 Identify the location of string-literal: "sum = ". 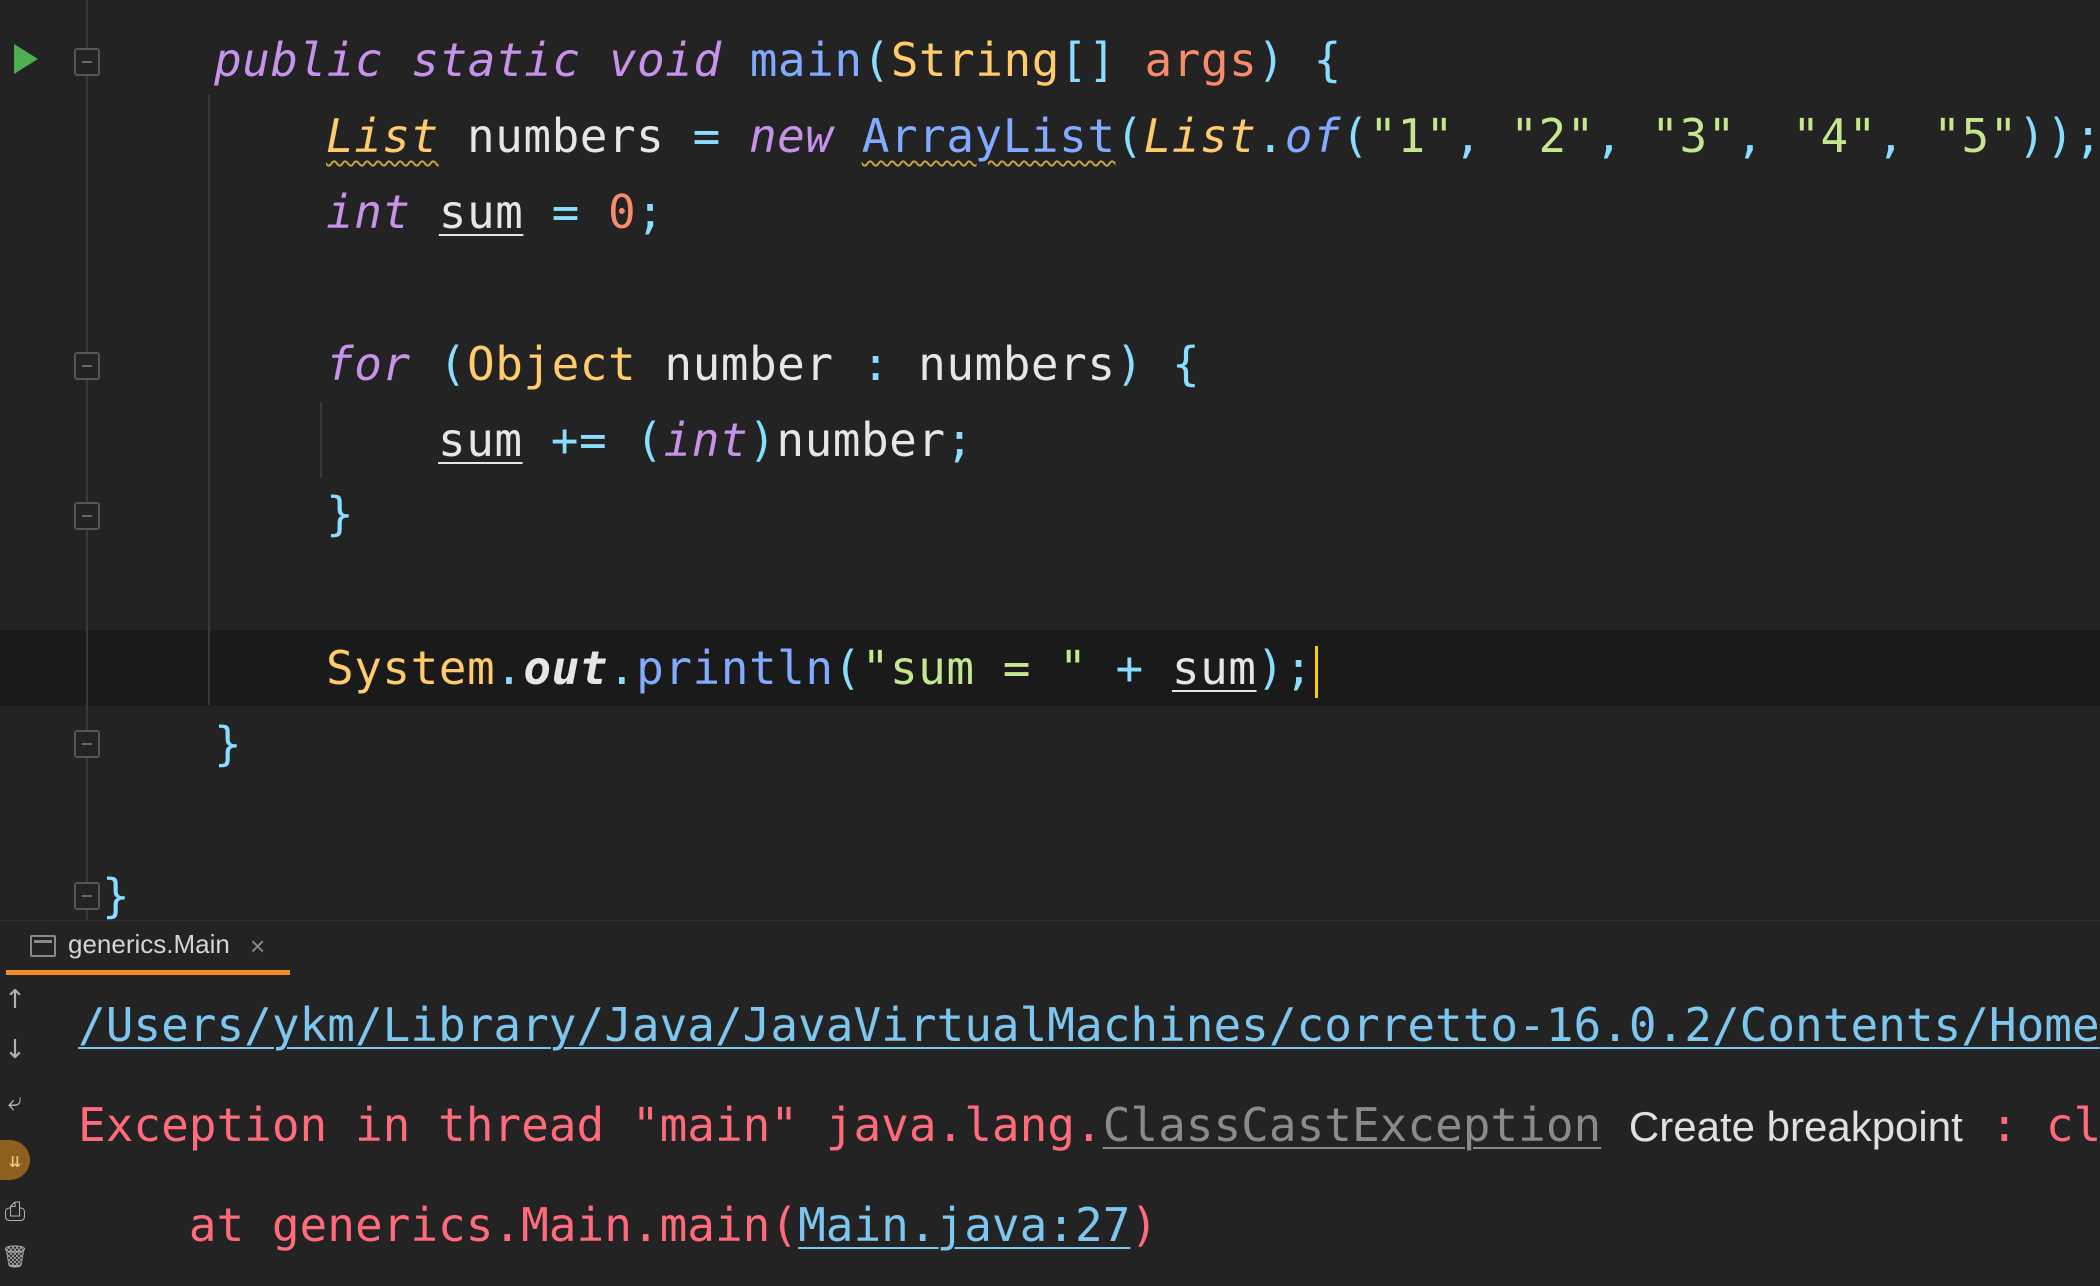
(974, 668).